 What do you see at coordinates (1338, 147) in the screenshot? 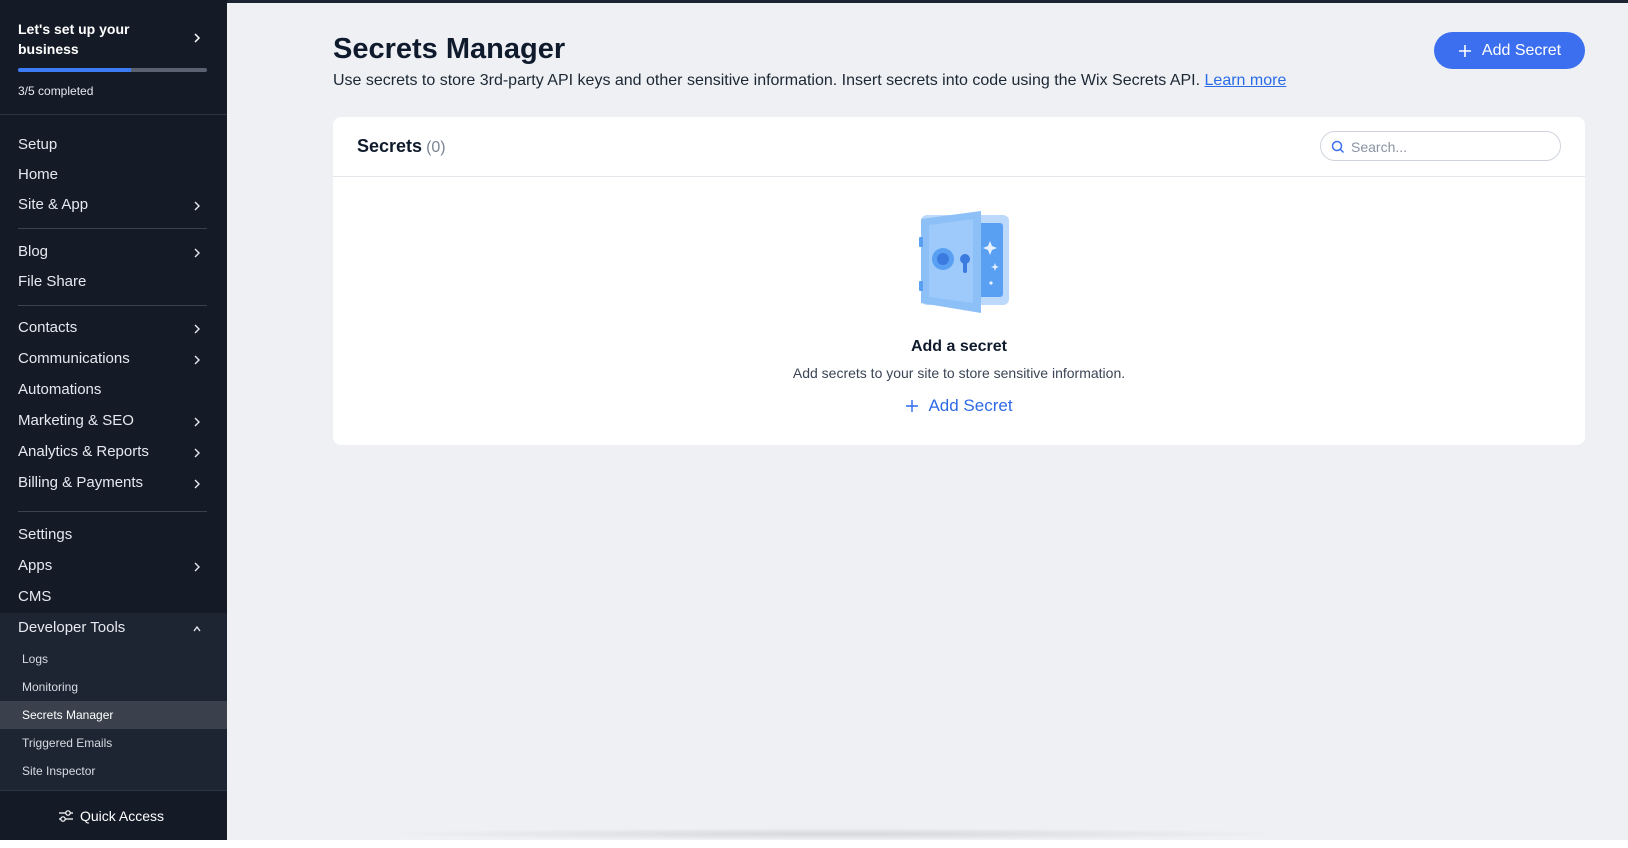
I see `search-icon` at bounding box center [1338, 147].